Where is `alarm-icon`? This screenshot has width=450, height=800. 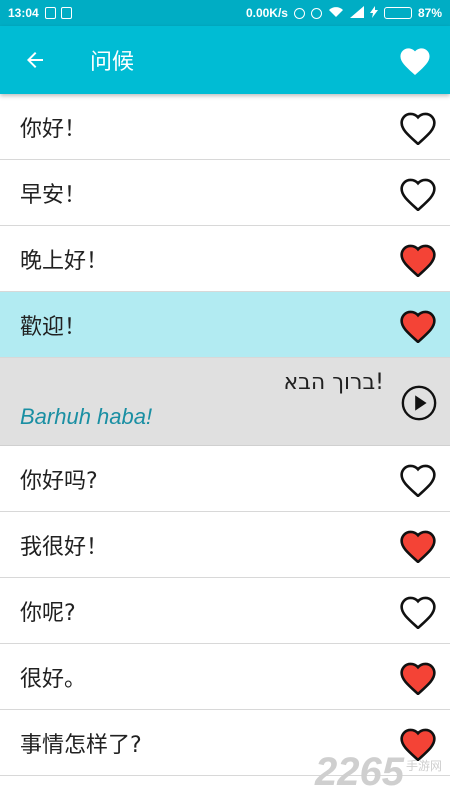
alarm-icon is located at coordinates (316, 13).